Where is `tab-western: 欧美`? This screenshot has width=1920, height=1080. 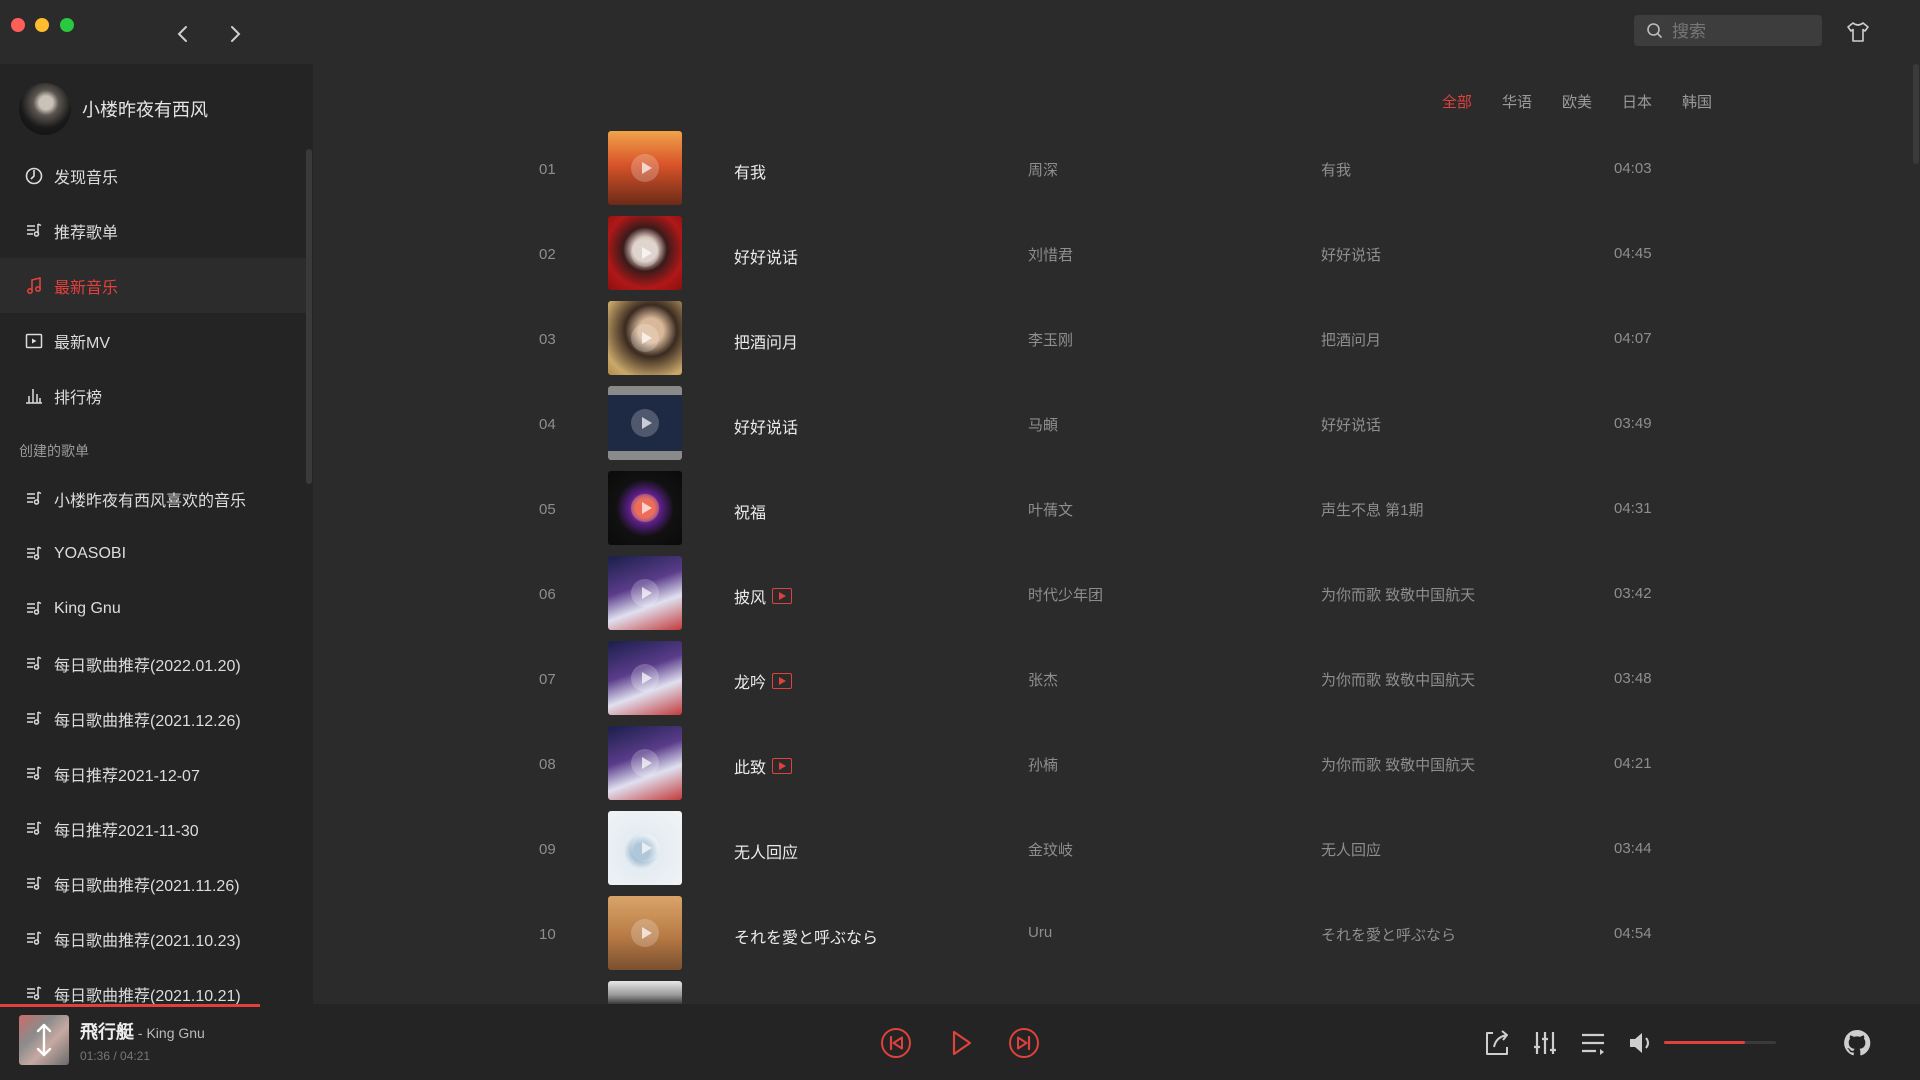
tab-western: 欧美 is located at coordinates (1577, 101).